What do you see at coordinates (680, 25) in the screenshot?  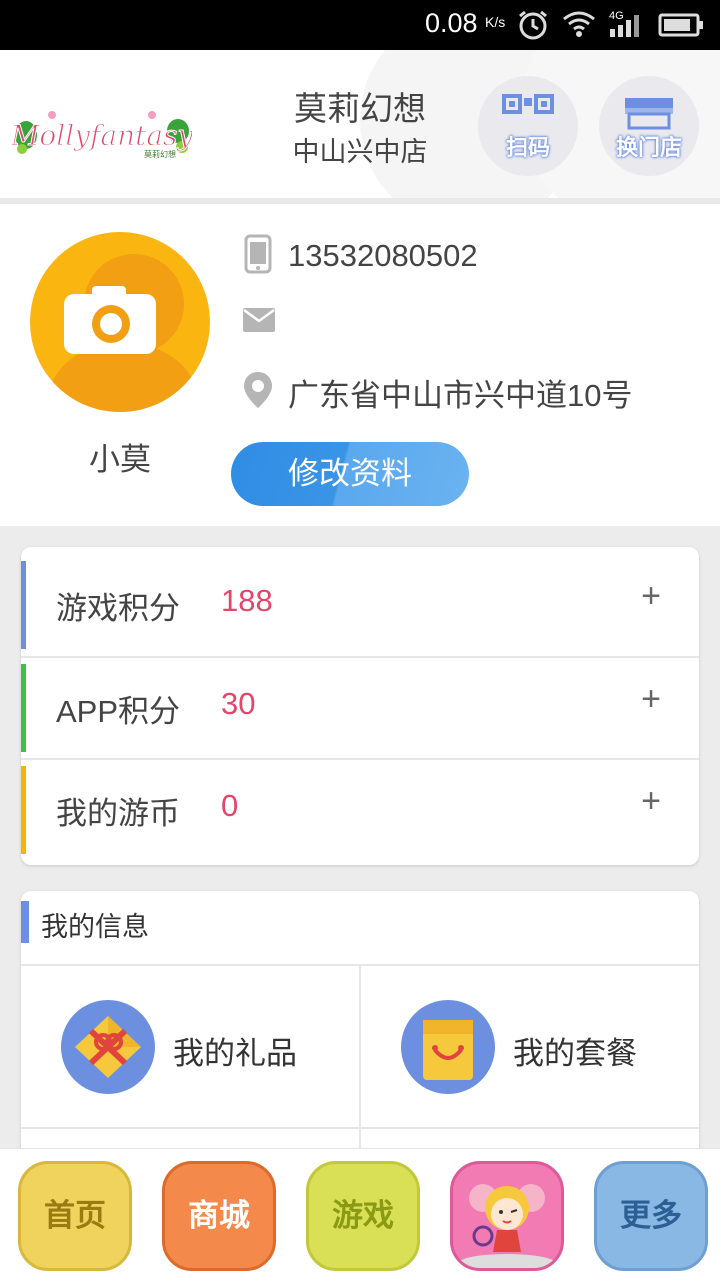 I see `battery-icon` at bounding box center [680, 25].